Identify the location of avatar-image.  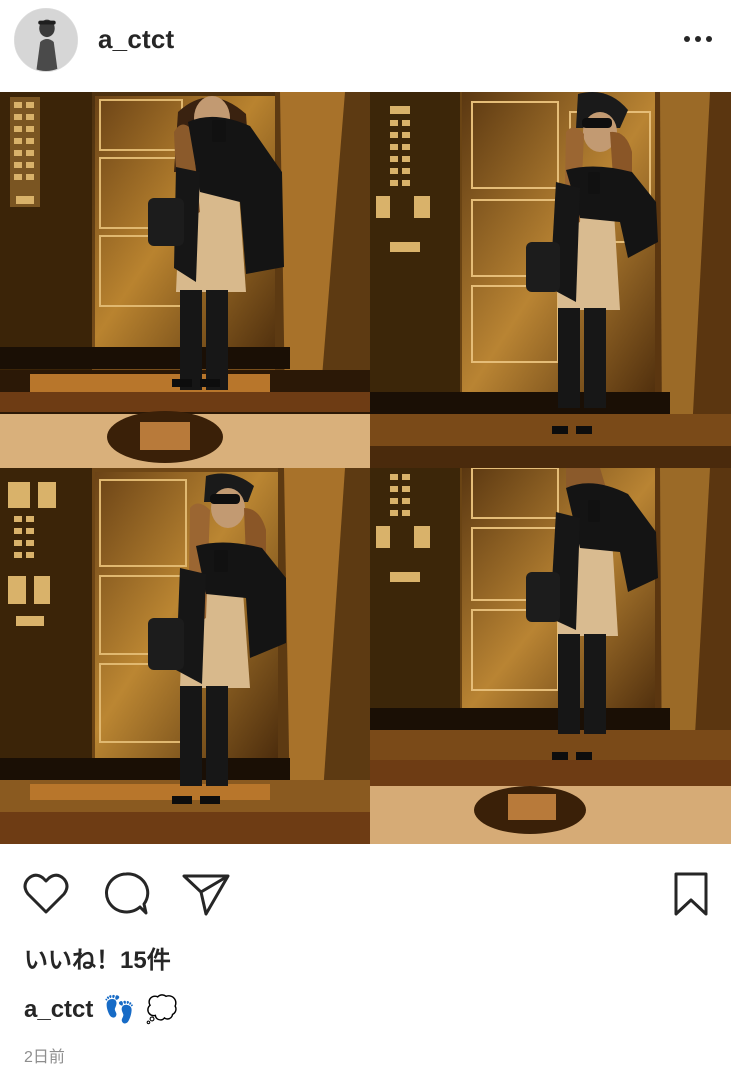
(46, 40).